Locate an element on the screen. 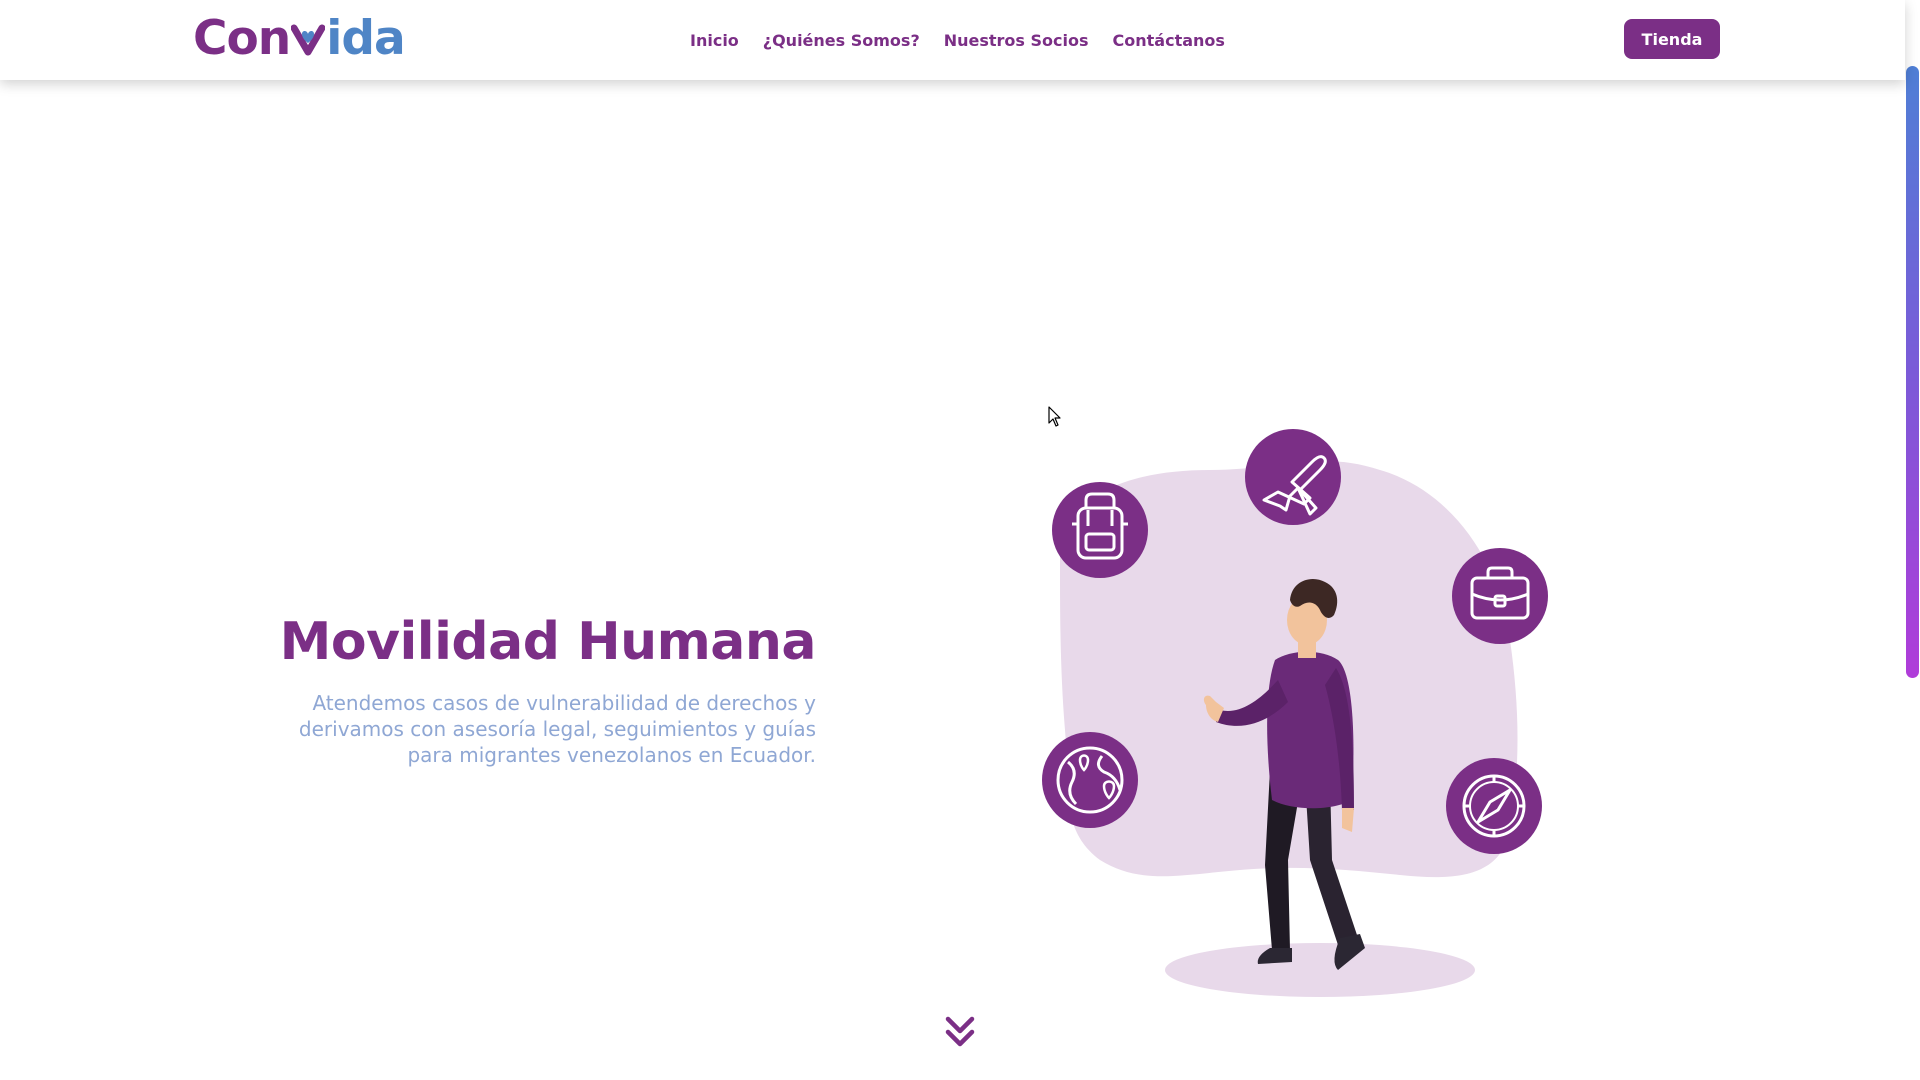 The image size is (1920, 1080). backpack-icon is located at coordinates (1100, 530).